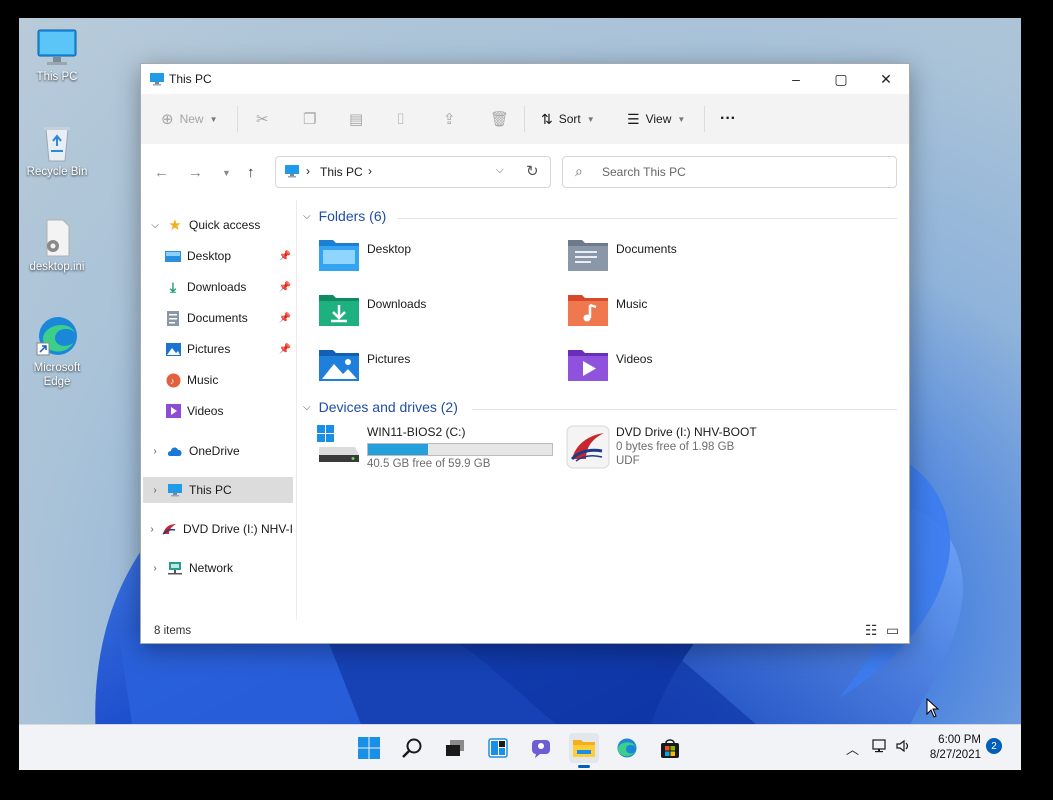 Image resolution: width=1053 pixels, height=800 pixels. What do you see at coordinates (647, 218) in the screenshot?
I see `section-divider` at bounding box center [647, 218].